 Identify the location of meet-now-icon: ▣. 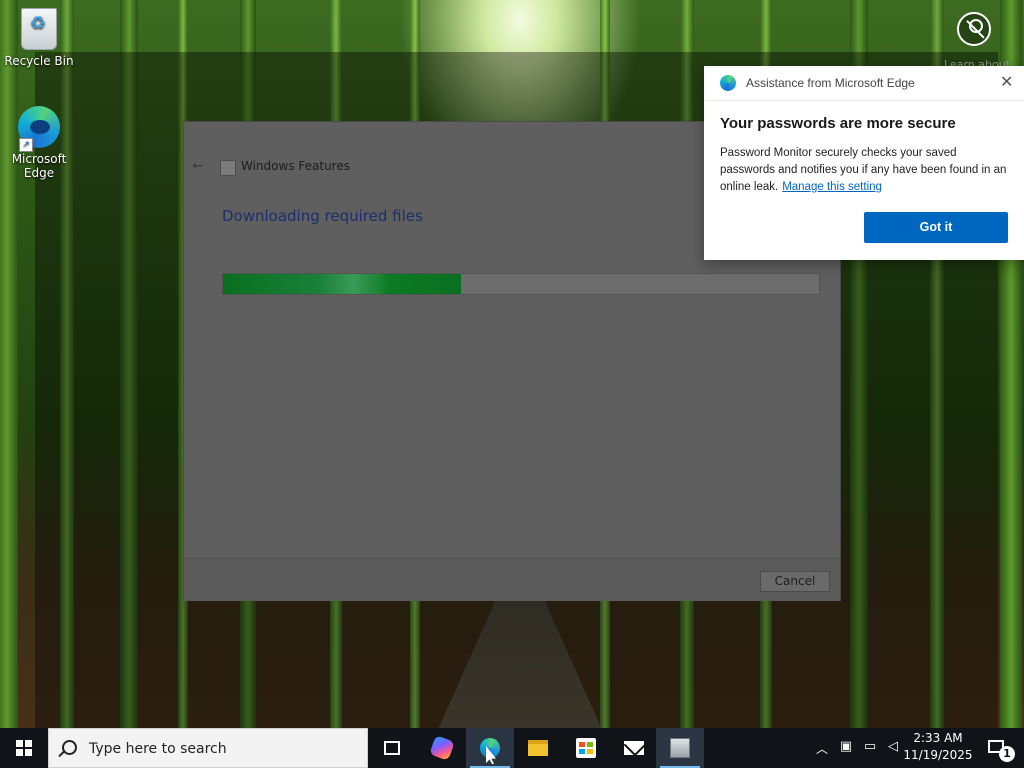
(846, 747).